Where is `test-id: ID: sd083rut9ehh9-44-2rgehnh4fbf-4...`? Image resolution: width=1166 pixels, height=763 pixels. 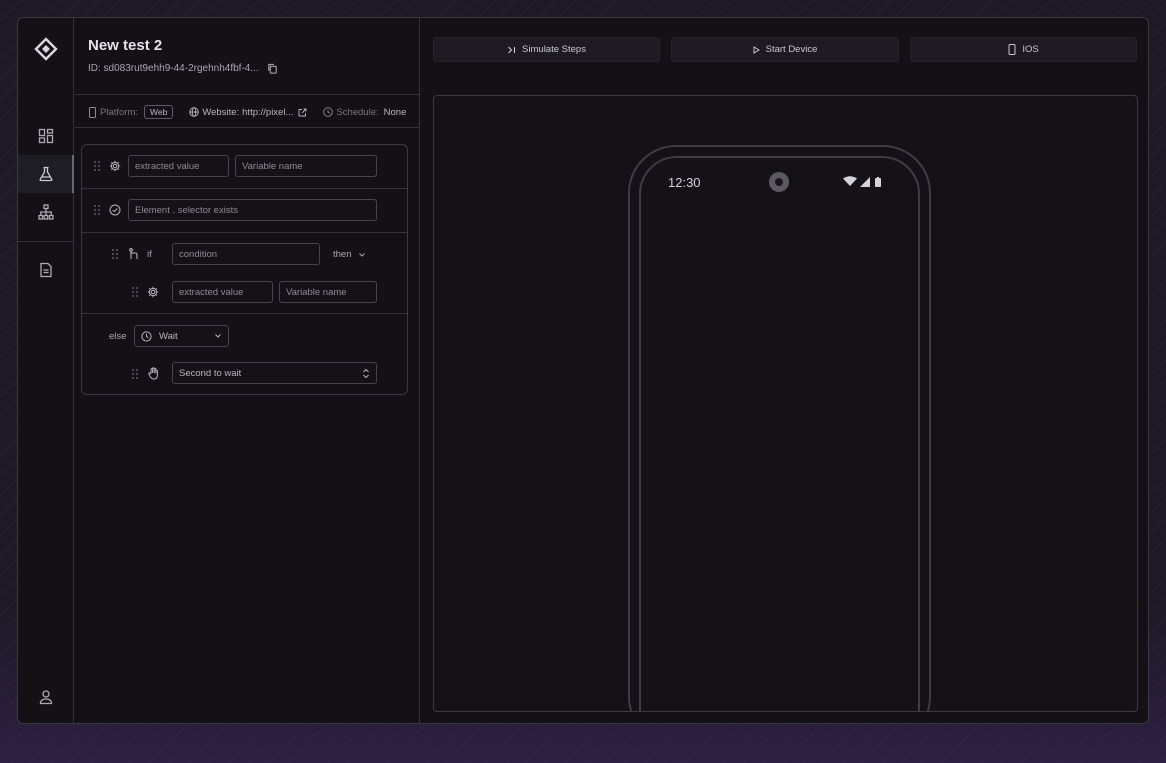
test-id: ID: sd083rut9ehh9-44-2rgehnh4fbf-4... is located at coordinates (183, 68).